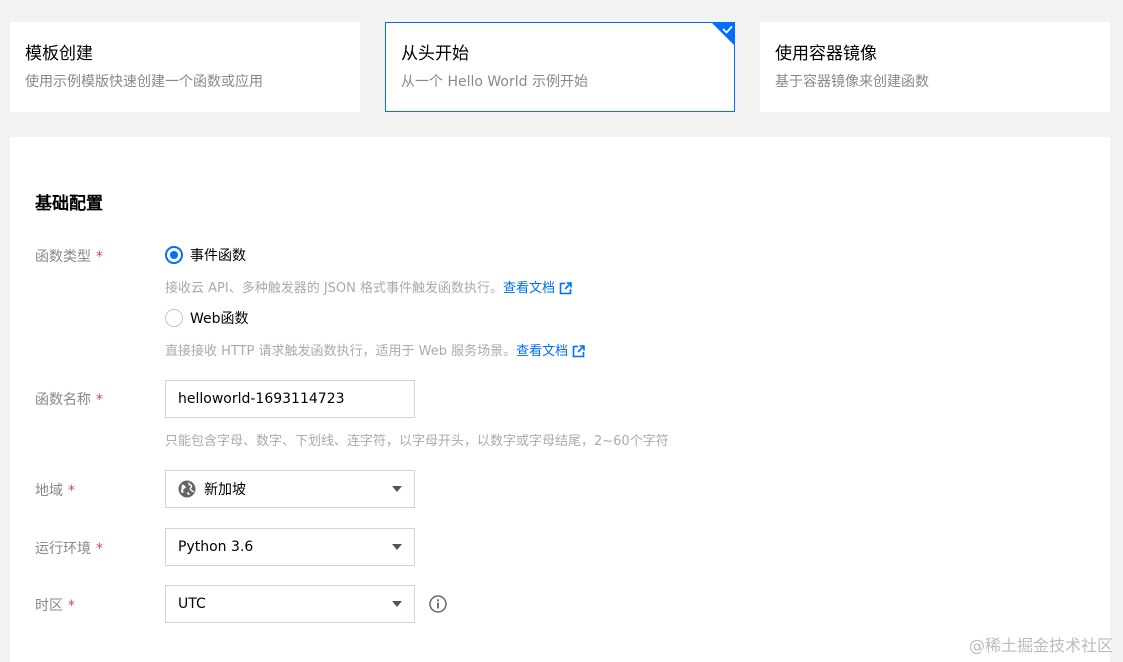  Describe the element at coordinates (290, 489) in the screenshot. I see `region-select: 新加坡` at that location.